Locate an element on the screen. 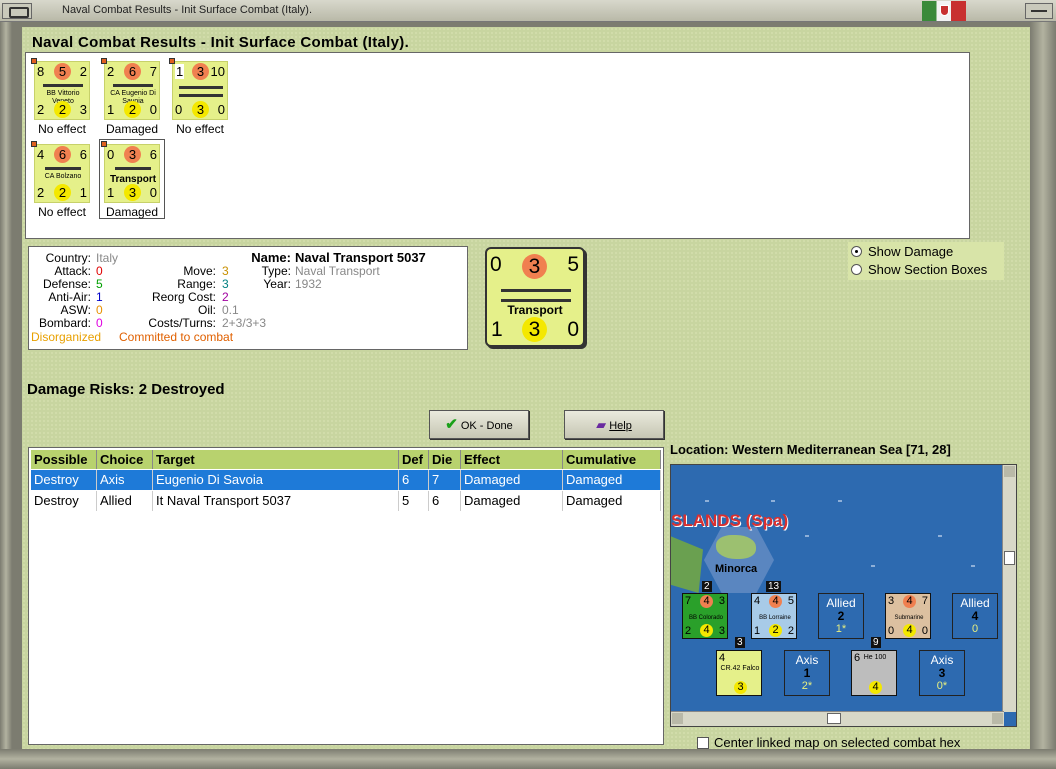 Image resolution: width=1056 pixels, height=769 pixels. show-sections-radio is located at coordinates (856, 269).